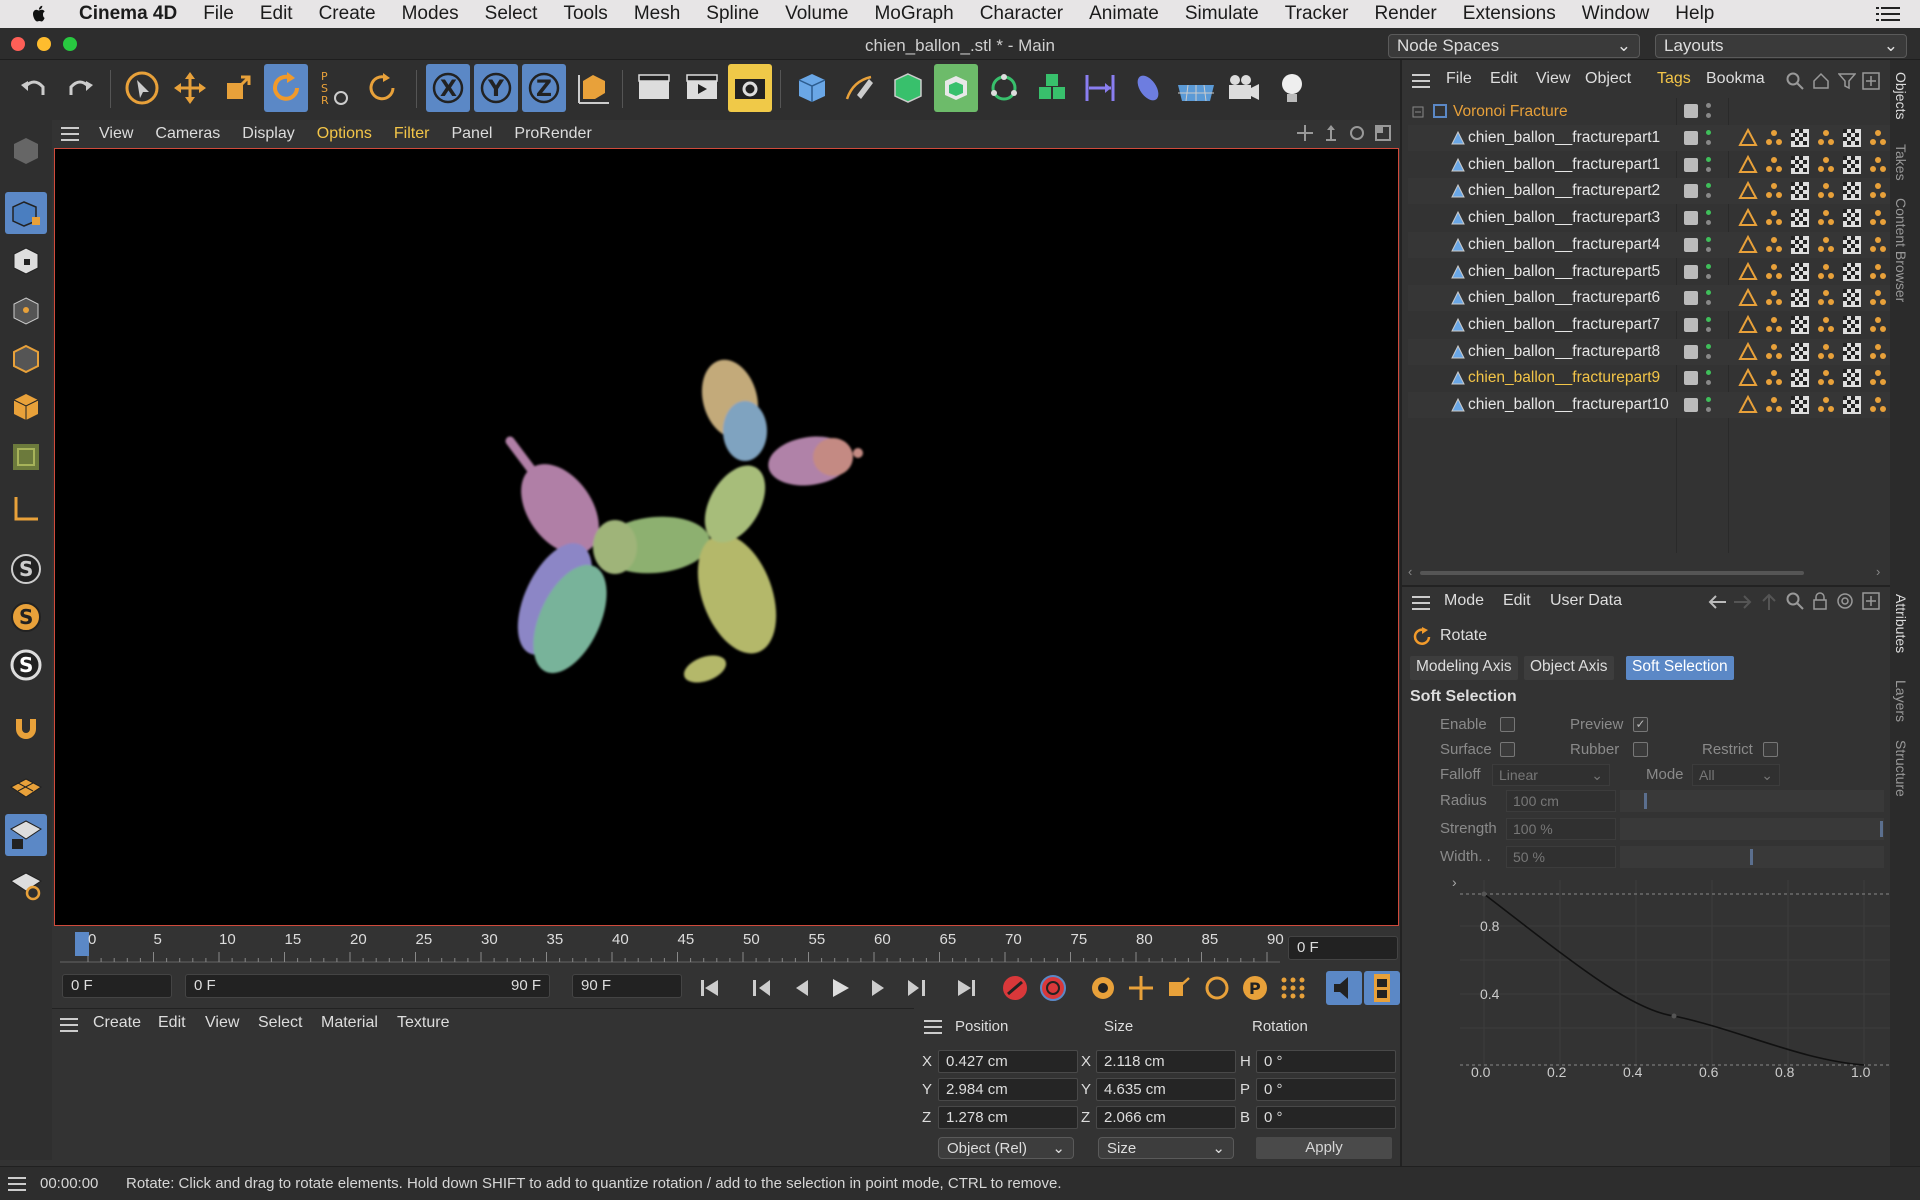 The image size is (1920, 1200). Describe the element at coordinates (762, 990) in the screenshot. I see `previous-key-icon` at that location.